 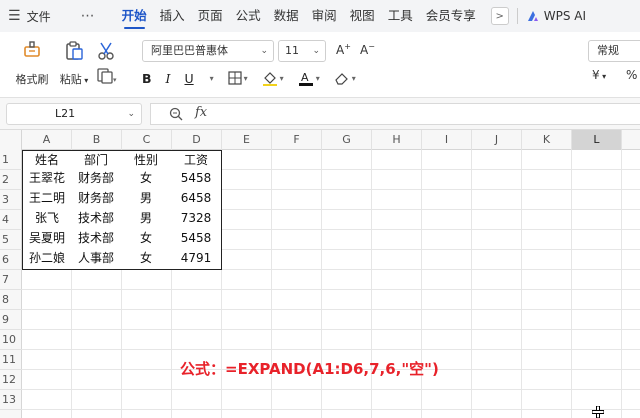 What do you see at coordinates (106, 76) in the screenshot?
I see `copy-button: ▾` at bounding box center [106, 76].